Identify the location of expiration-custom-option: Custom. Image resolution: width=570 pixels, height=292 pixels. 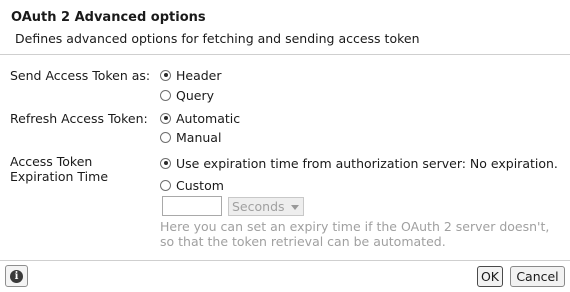
(192, 185).